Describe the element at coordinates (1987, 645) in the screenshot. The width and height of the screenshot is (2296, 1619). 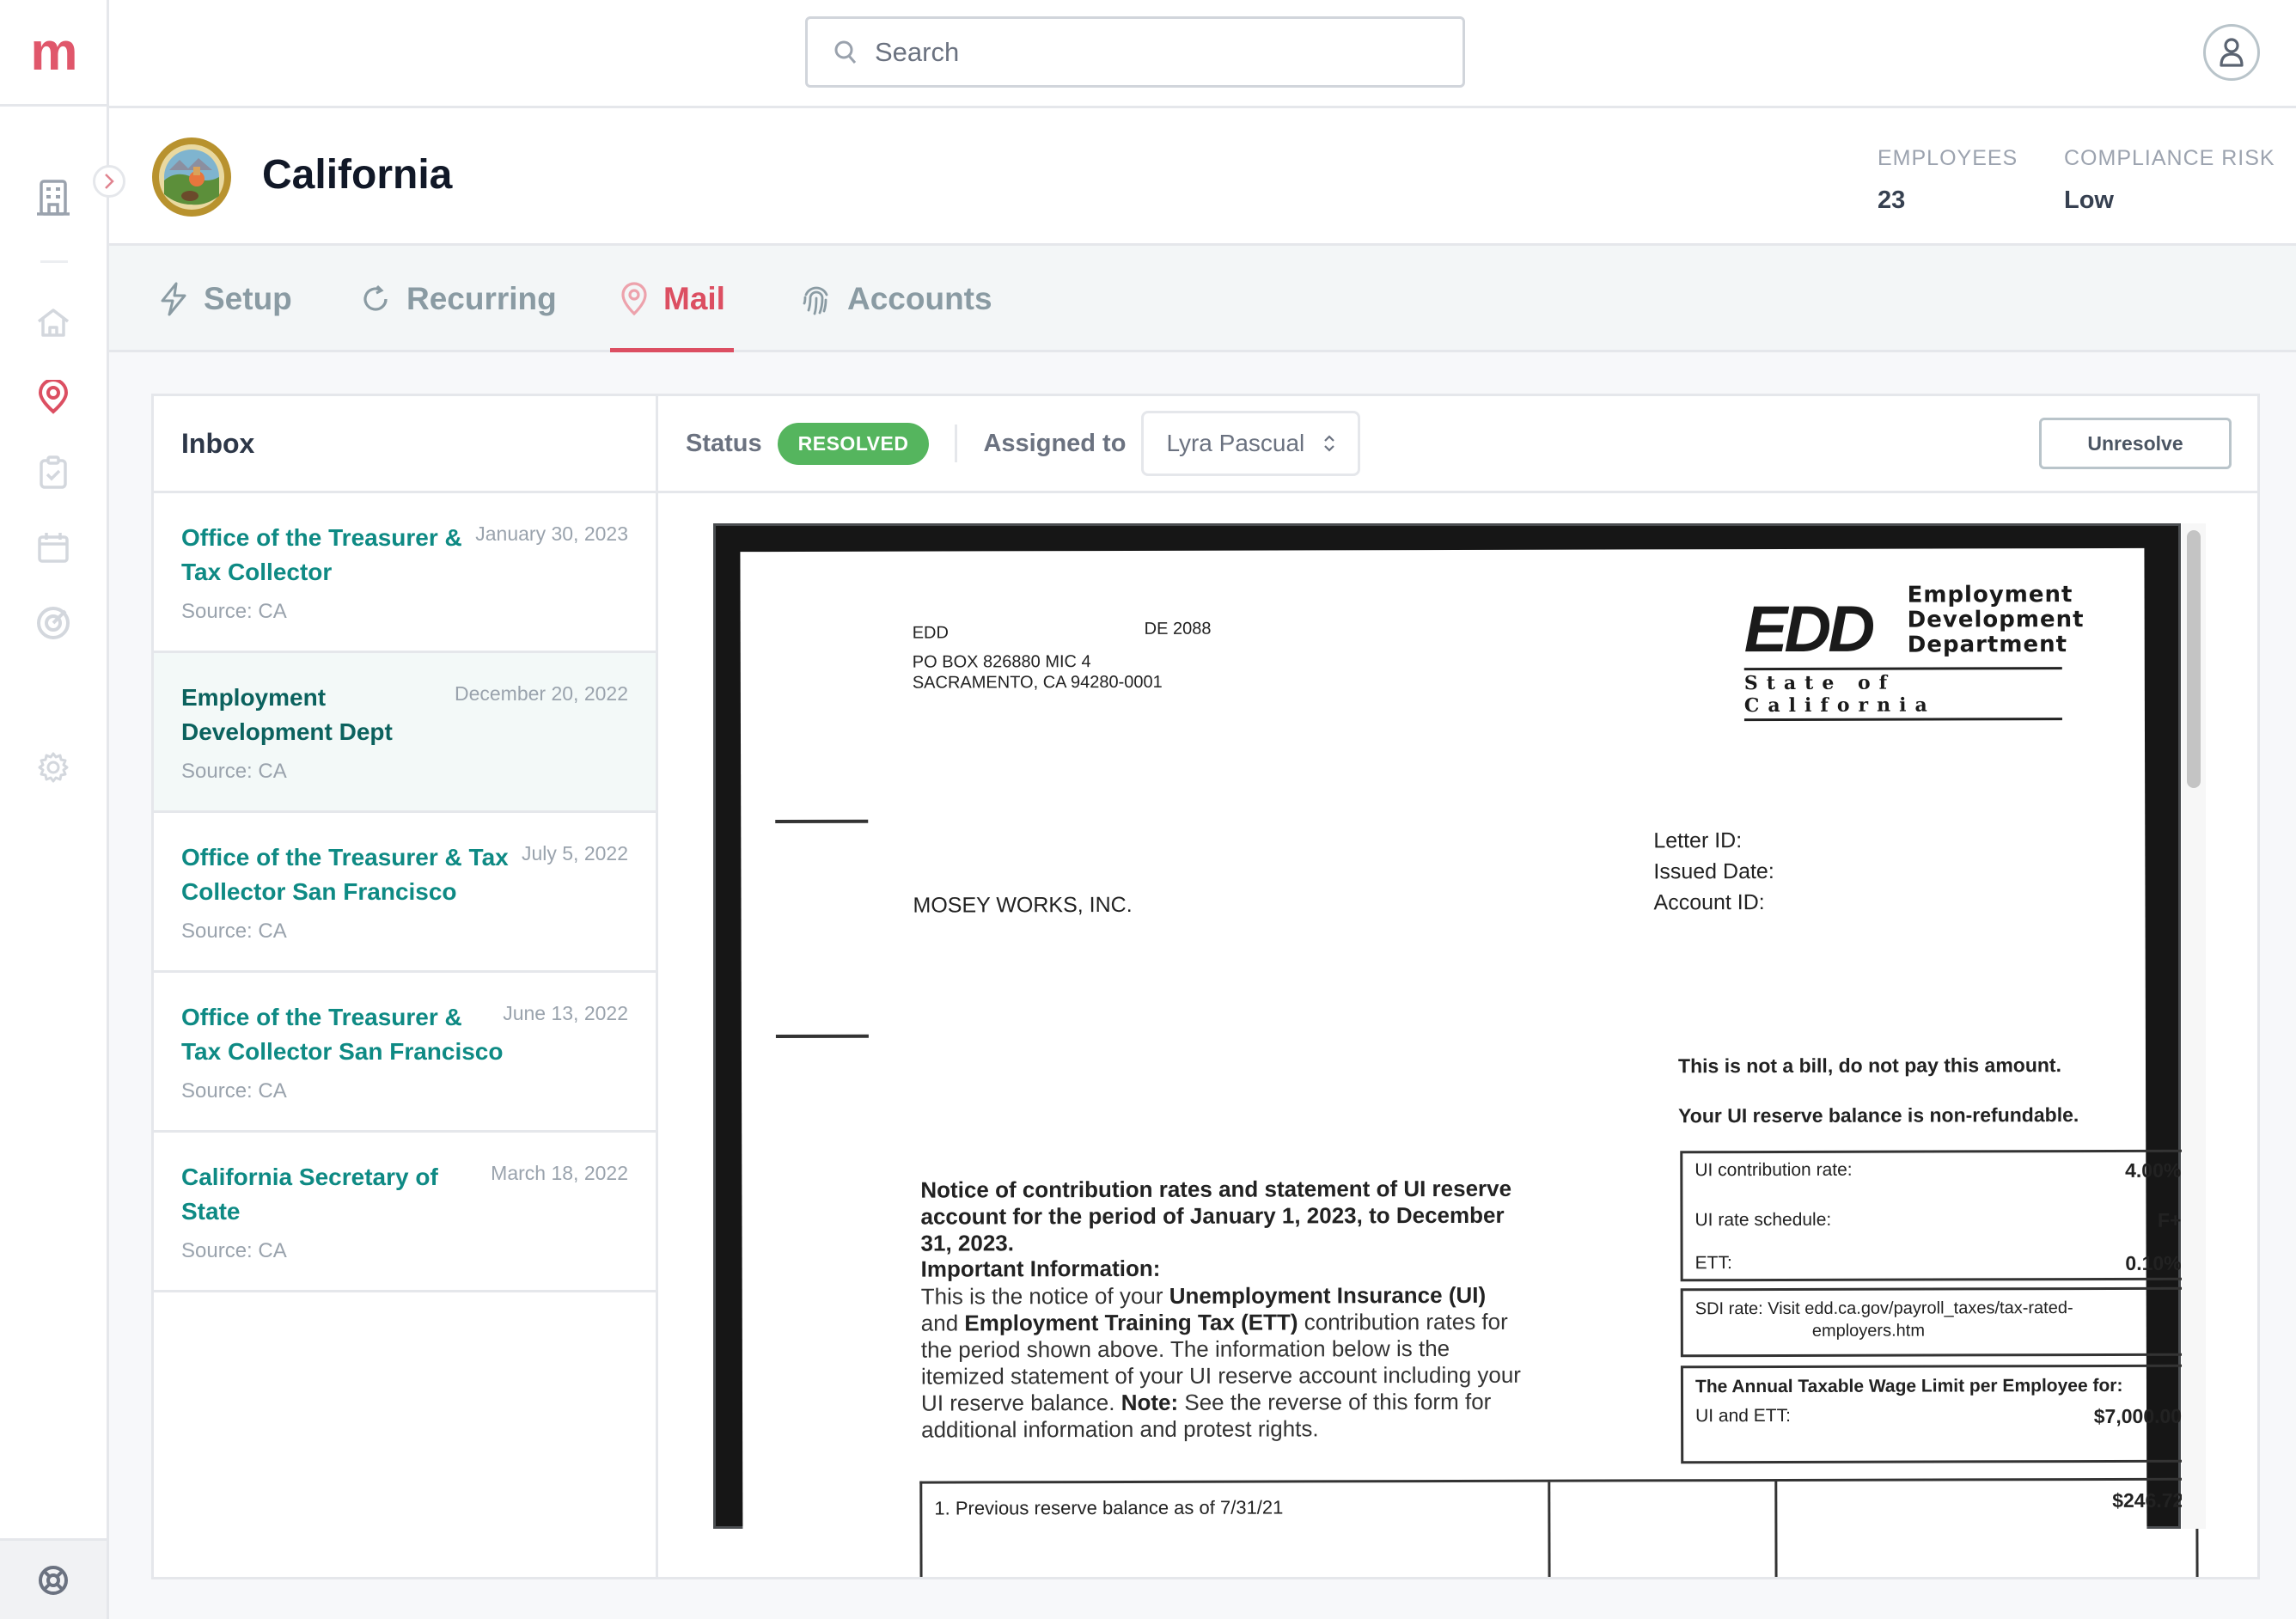
I see `edd-logo-line: Department` at that location.